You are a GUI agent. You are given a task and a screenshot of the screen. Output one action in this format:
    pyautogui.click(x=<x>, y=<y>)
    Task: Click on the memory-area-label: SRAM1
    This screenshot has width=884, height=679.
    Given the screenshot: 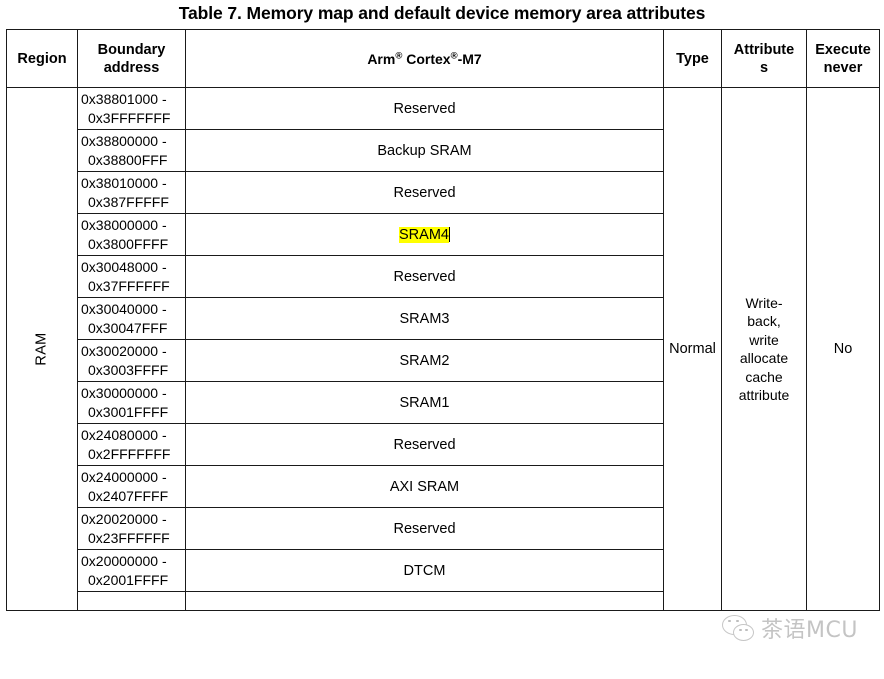 What is the action you would take?
    pyautogui.click(x=424, y=402)
    